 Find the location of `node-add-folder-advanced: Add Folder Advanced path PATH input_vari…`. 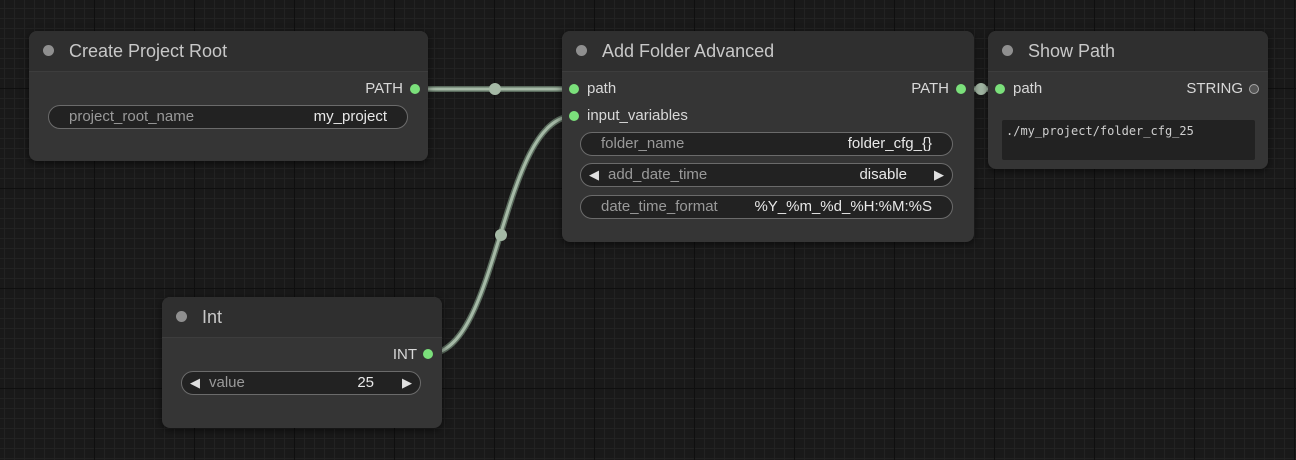

node-add-folder-advanced: Add Folder Advanced path PATH input_vari… is located at coordinates (768, 136).